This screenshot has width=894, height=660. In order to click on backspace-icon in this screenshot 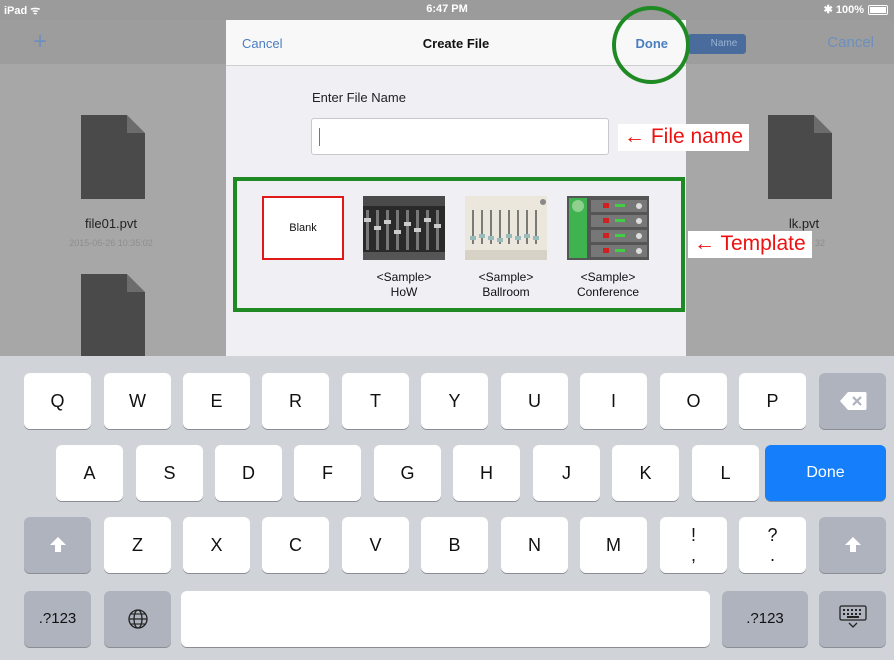, I will do `click(852, 401)`.